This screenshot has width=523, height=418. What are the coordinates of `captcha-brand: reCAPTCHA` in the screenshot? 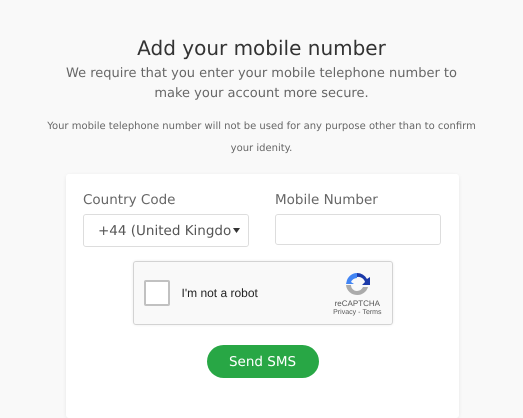 It's located at (357, 303).